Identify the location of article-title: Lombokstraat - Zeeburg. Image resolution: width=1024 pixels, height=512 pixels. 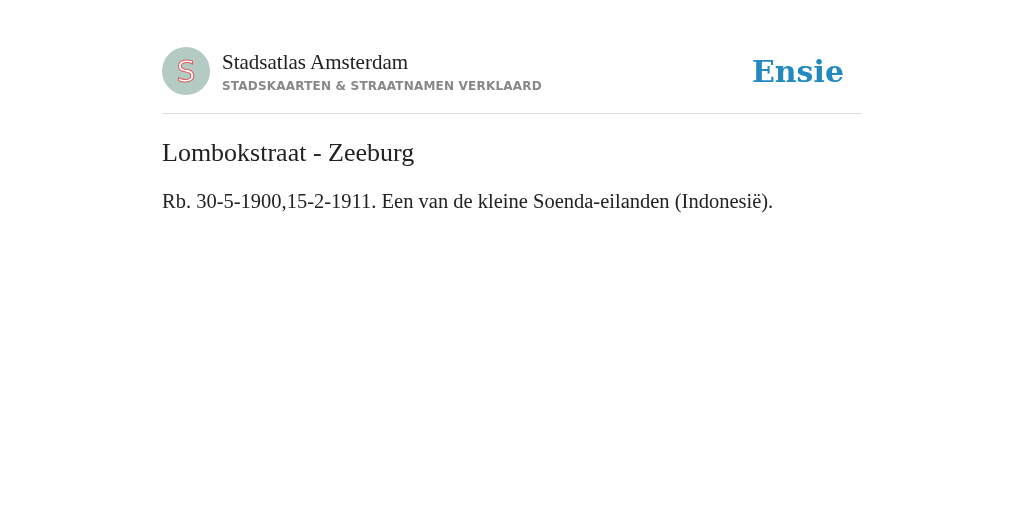
(289, 153).